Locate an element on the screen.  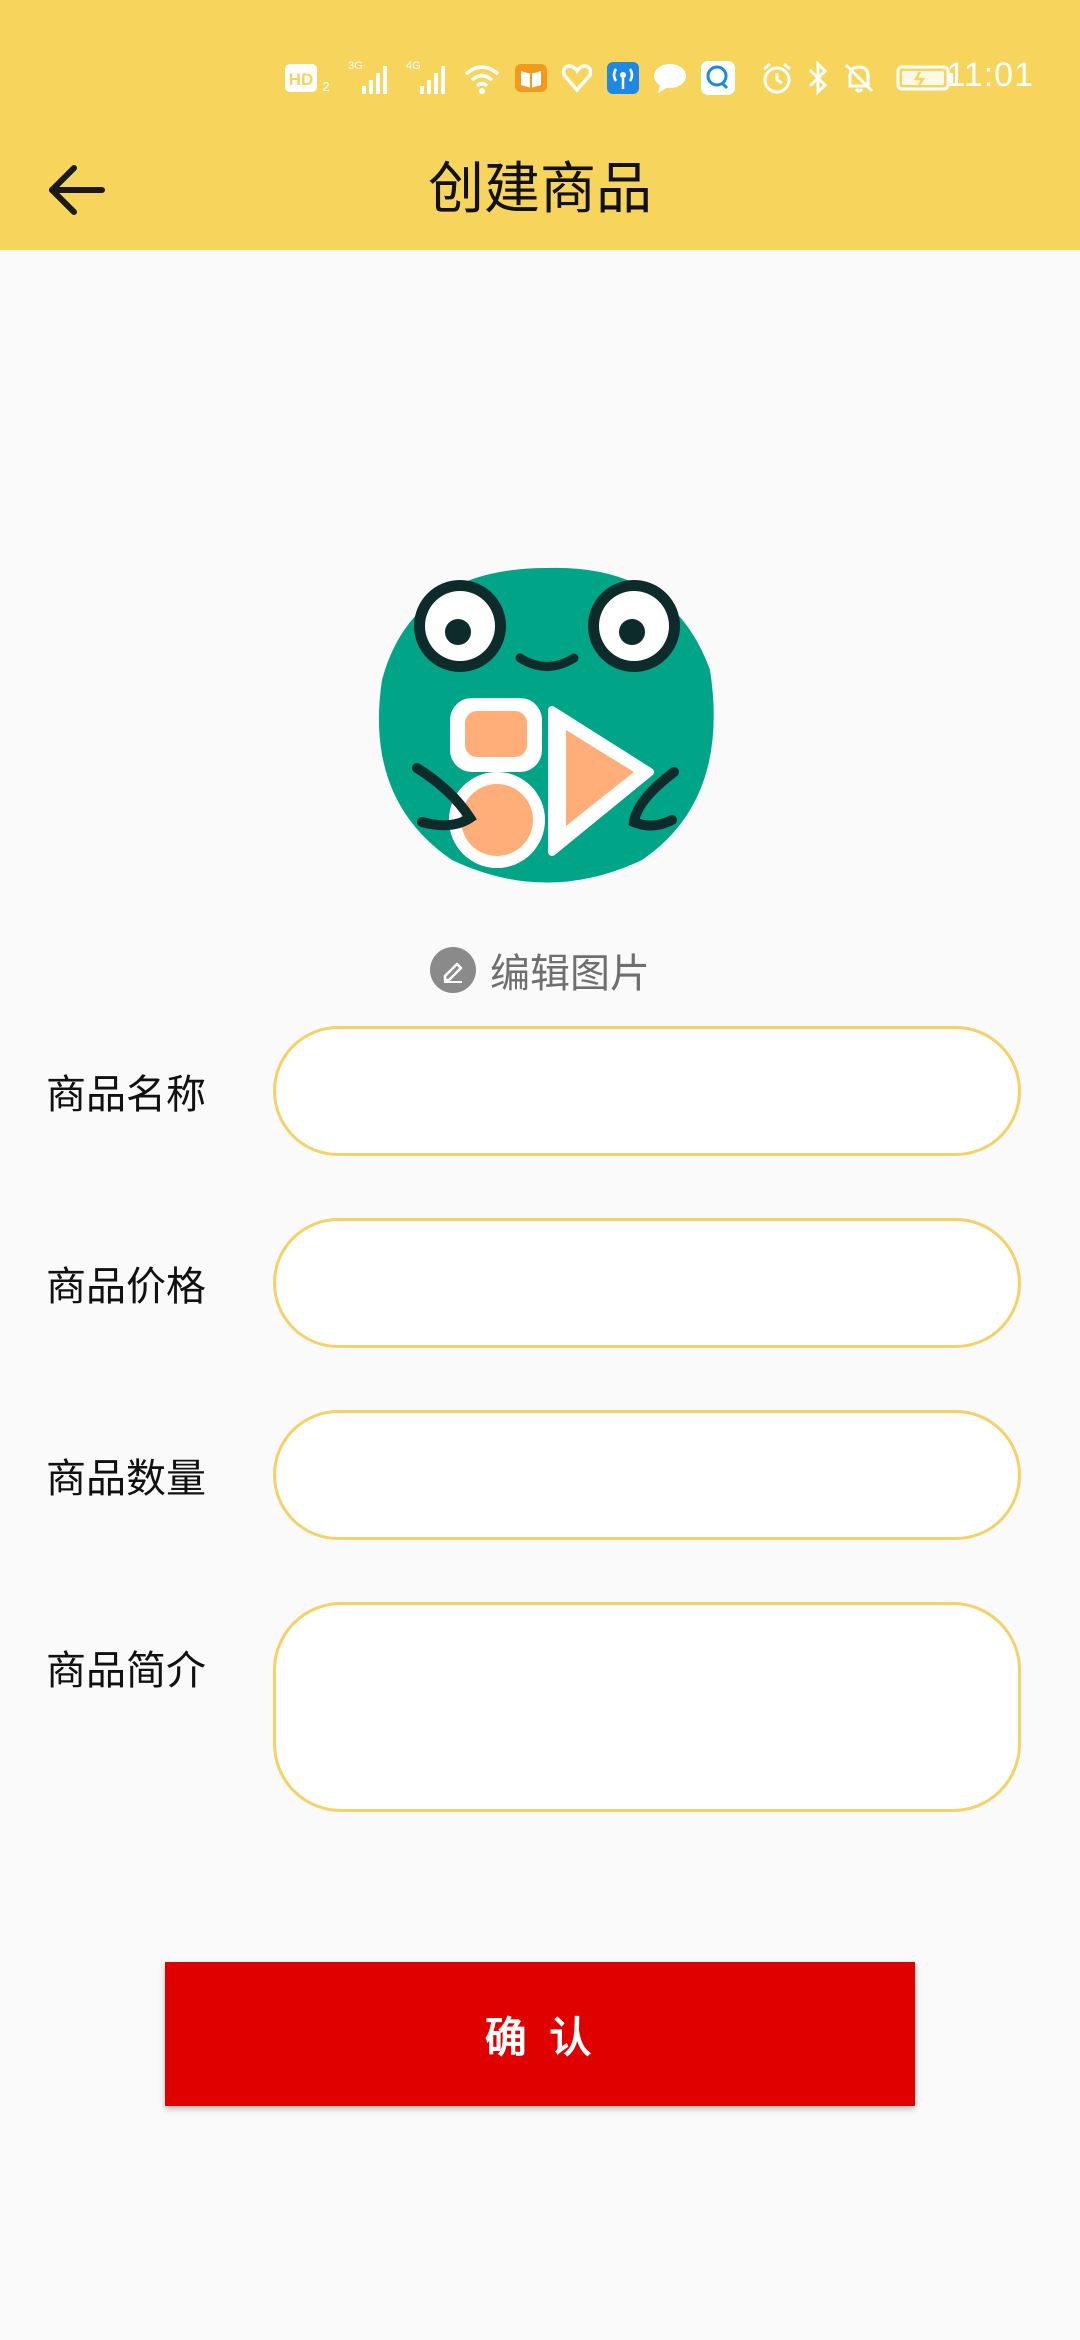
svg-text: 2 is located at coordinates (325, 86).